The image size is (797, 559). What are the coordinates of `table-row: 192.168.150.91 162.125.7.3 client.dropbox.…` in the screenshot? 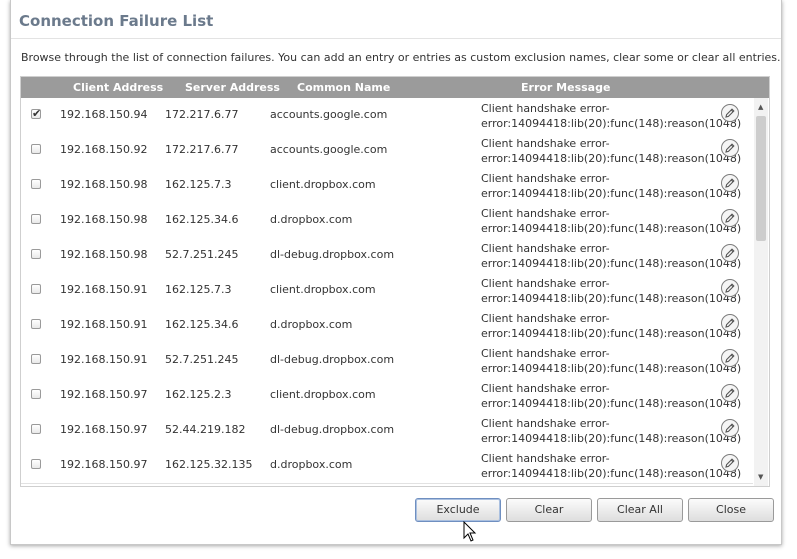 It's located at (387, 291).